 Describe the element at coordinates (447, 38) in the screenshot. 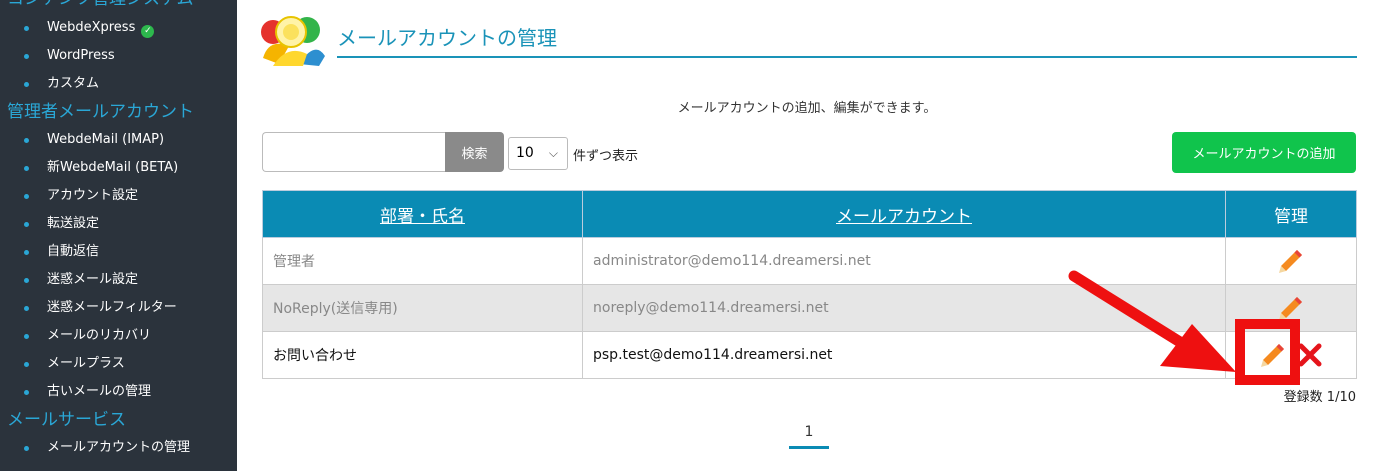

I see `page-title: メールアカウントの管理` at that location.